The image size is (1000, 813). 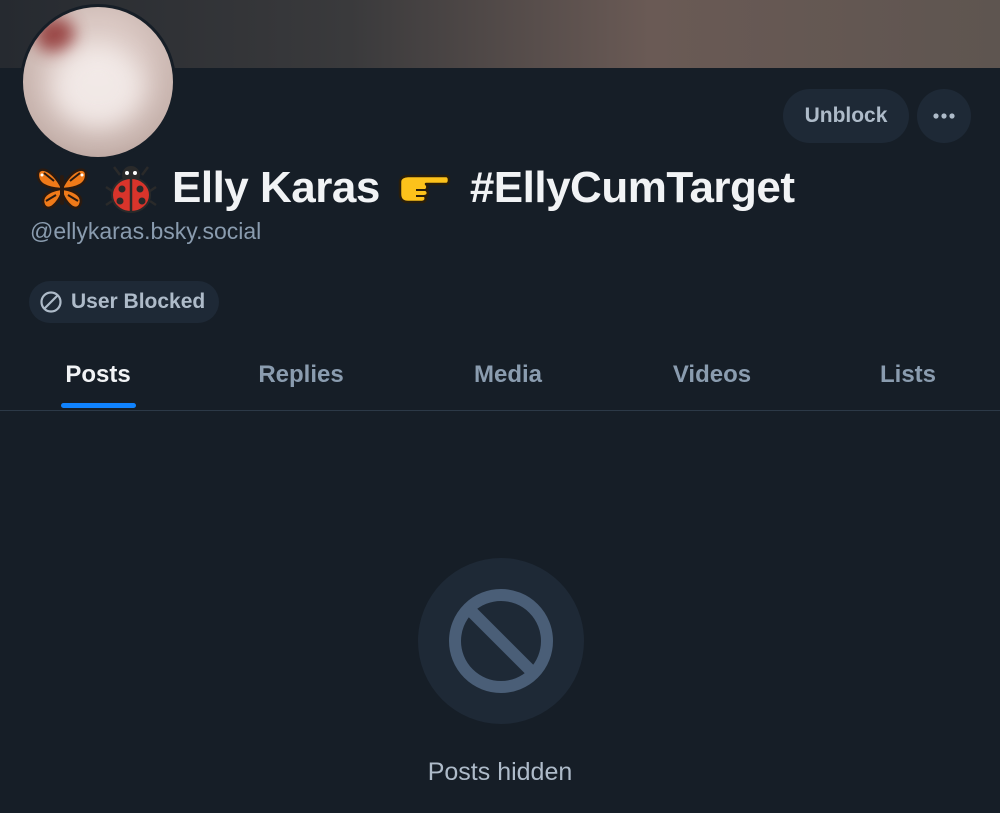 What do you see at coordinates (98, 405) in the screenshot?
I see `active-tab-indicator` at bounding box center [98, 405].